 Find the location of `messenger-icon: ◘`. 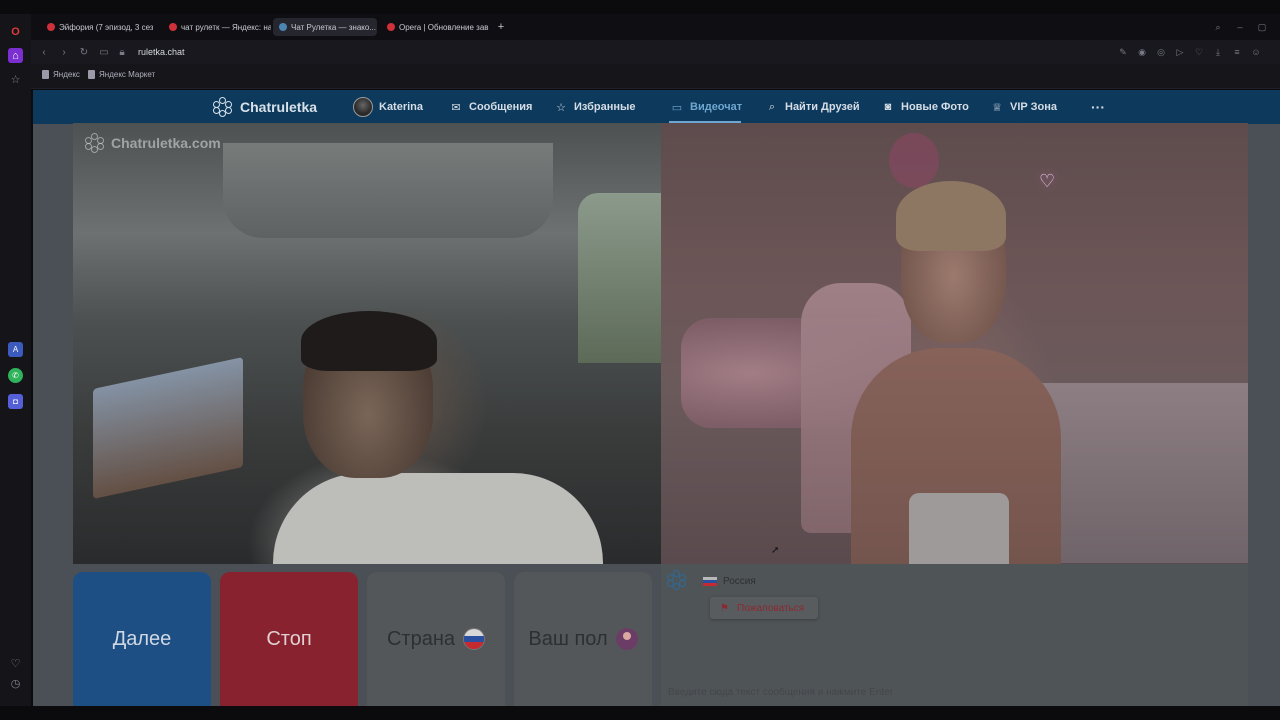

messenger-icon: ◘ is located at coordinates (15, 401).